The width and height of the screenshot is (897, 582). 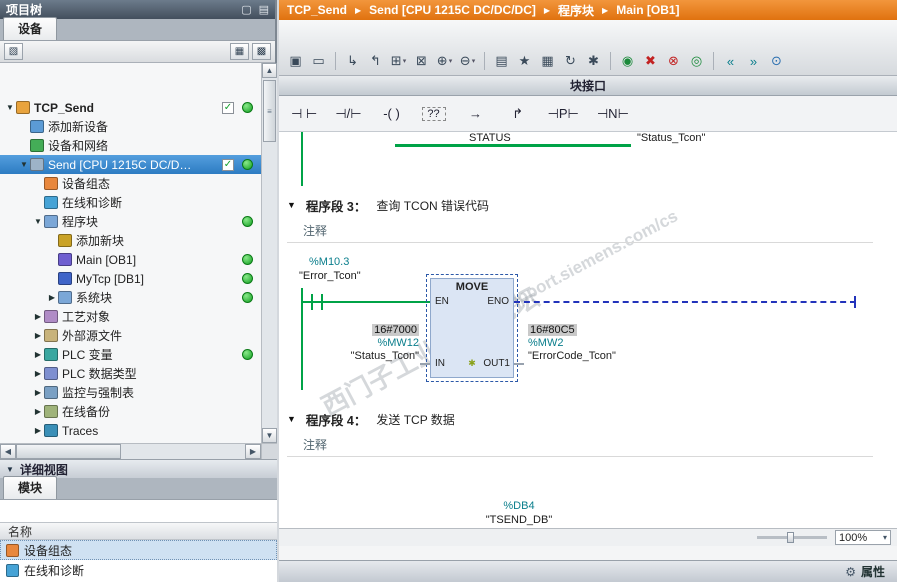 I want to click on network-3-comment: 注释, so click(x=315, y=230).